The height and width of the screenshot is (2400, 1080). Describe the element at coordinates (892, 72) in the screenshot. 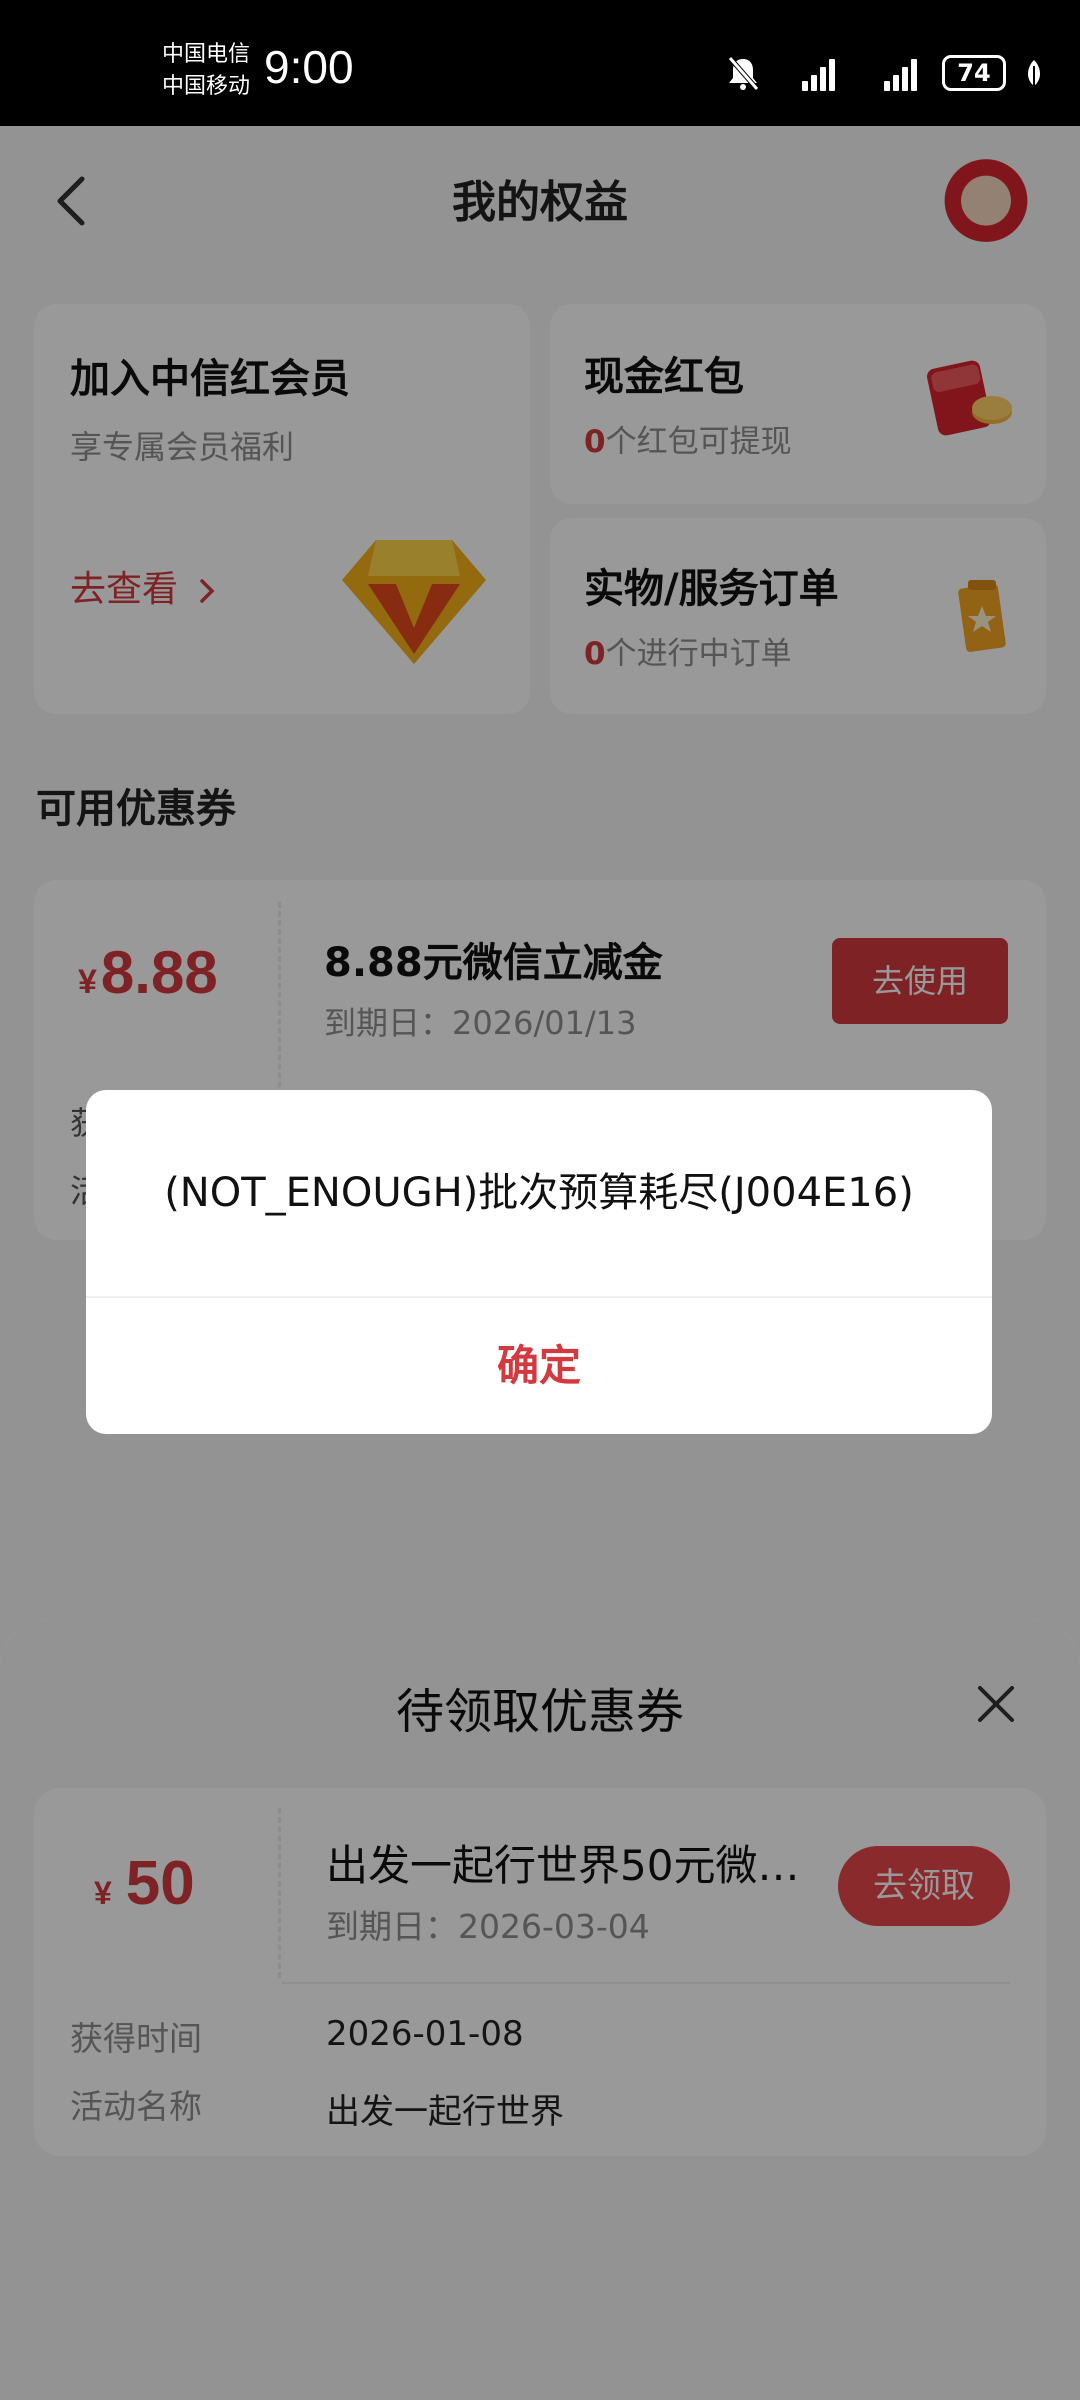

I see `signal-4g-icon: 4G` at that location.